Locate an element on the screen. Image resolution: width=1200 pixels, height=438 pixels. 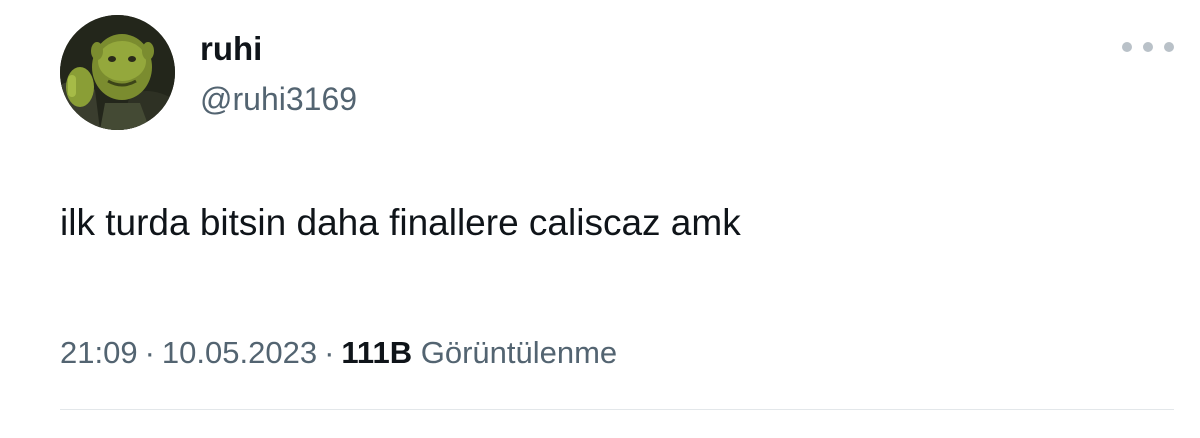
tweet-date: 10.05.2023 is located at coordinates (239, 352).